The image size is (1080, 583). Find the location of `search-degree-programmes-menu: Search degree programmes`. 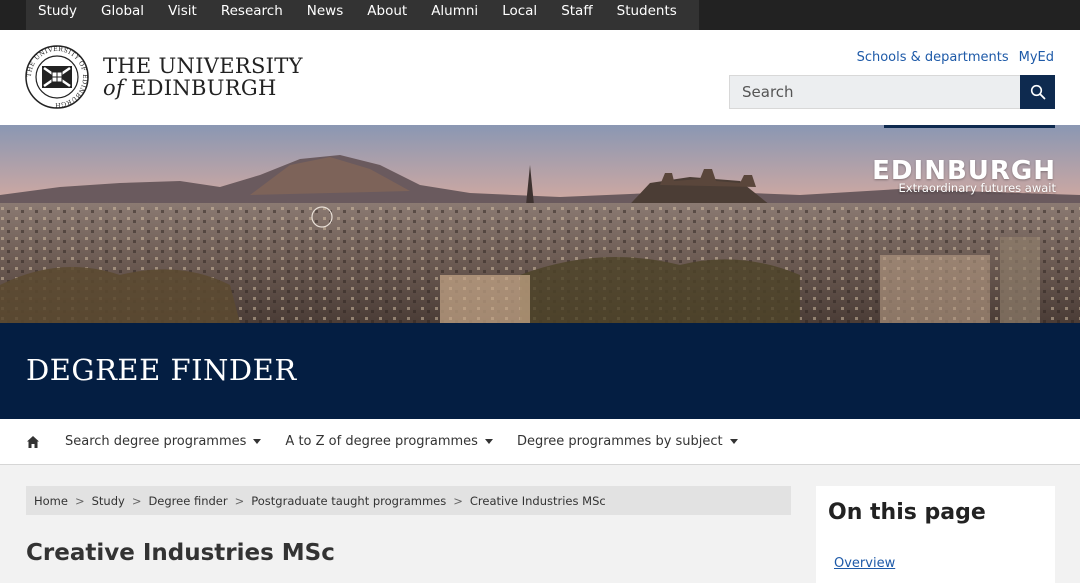

search-degree-programmes-menu: Search degree programmes is located at coordinates (163, 441).